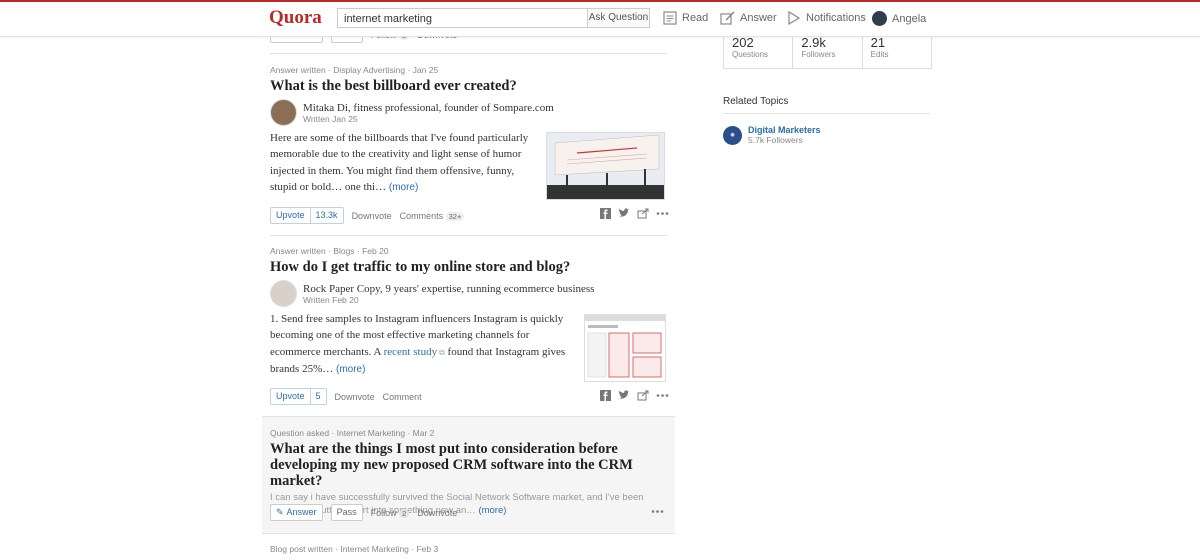 The image size is (1200, 560). Describe the element at coordinates (743, 42) in the screenshot. I see `stat-value: 202` at that location.